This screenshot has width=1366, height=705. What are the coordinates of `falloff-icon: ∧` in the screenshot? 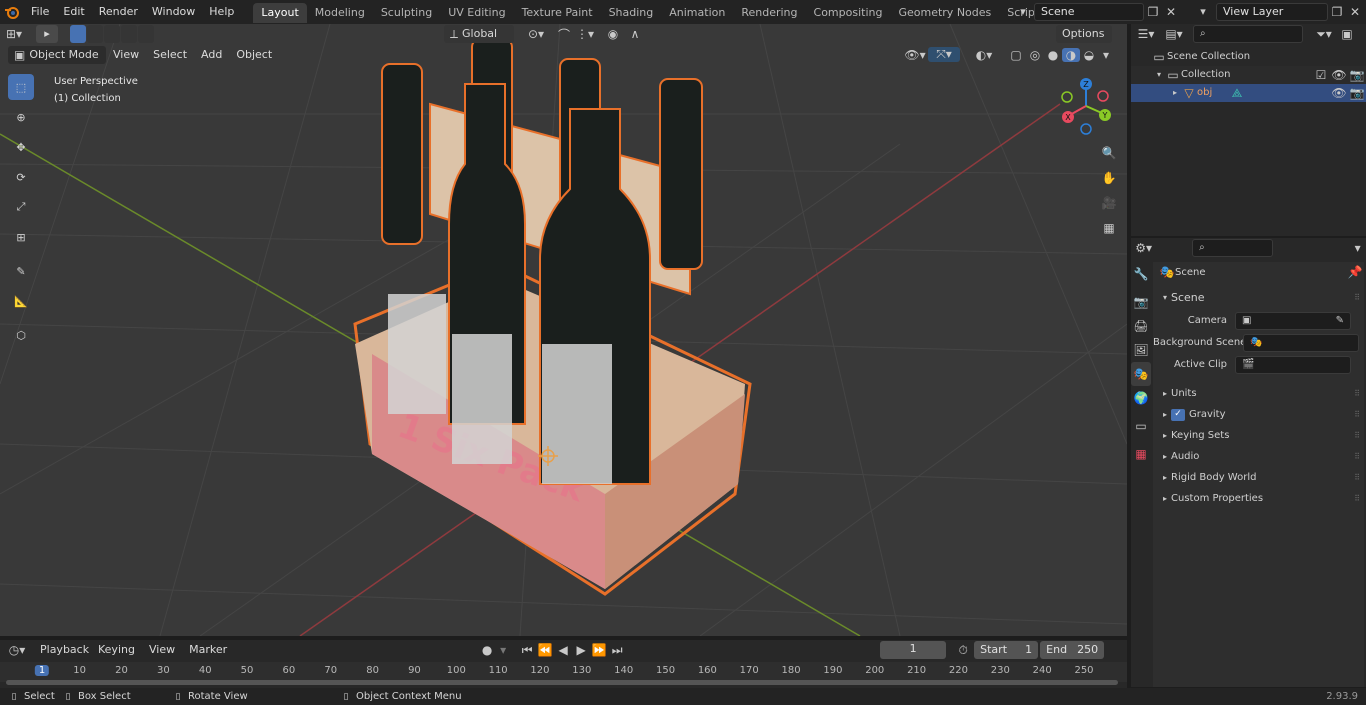 It's located at (635, 34).